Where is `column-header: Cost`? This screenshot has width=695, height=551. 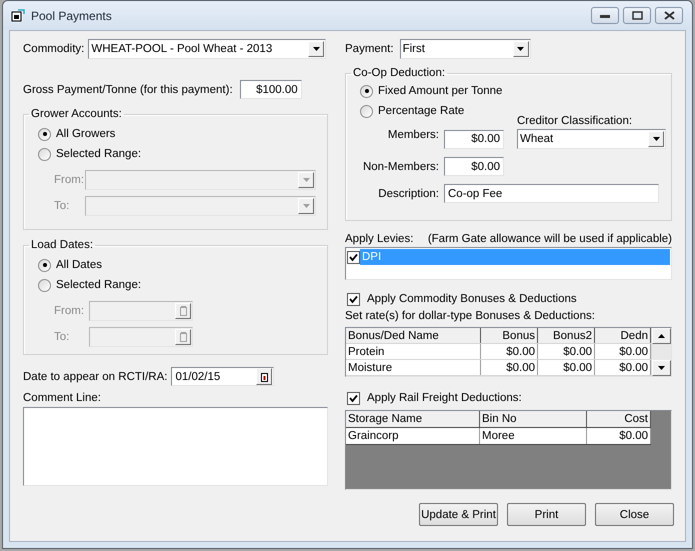 column-header: Cost is located at coordinates (619, 419).